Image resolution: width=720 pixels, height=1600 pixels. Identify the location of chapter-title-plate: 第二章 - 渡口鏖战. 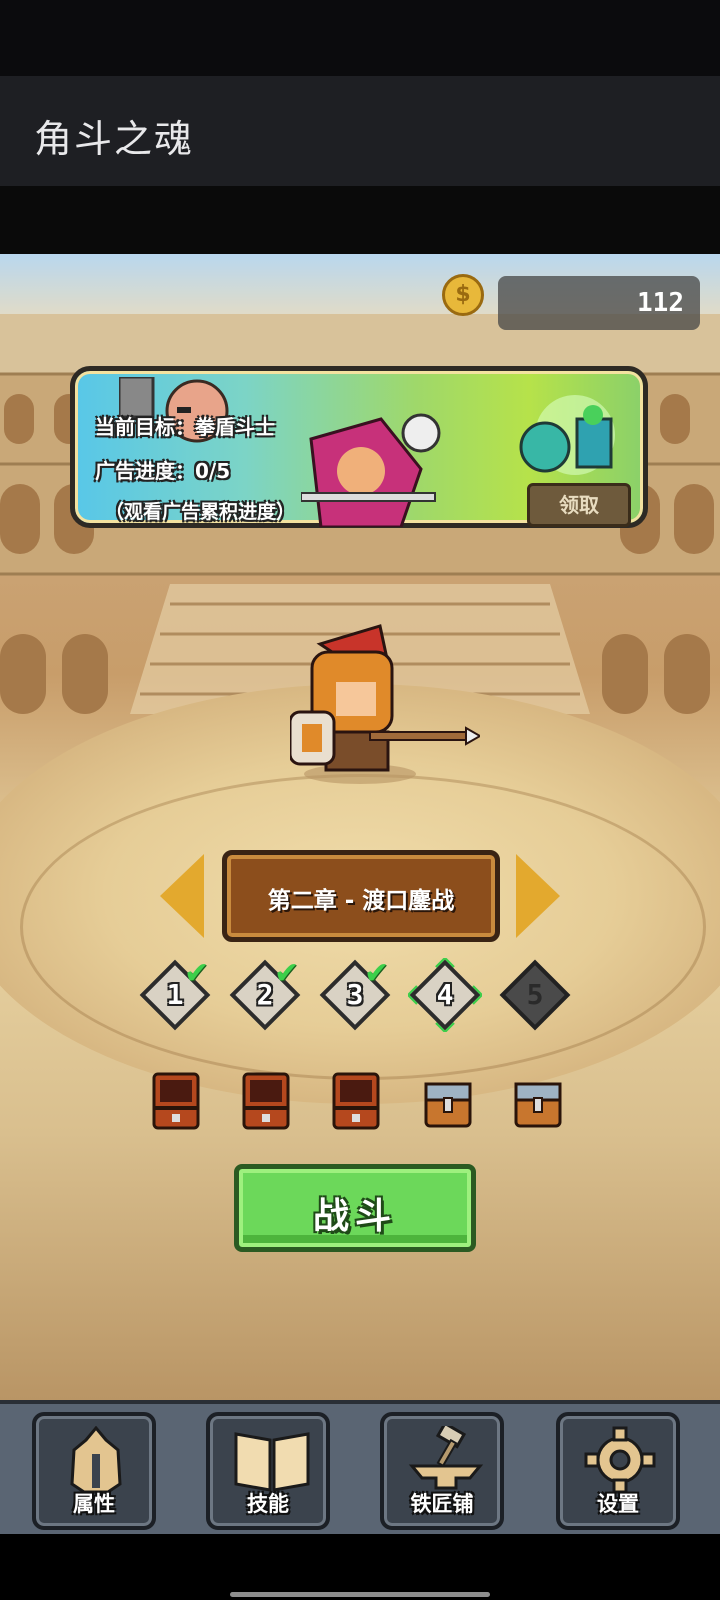
(361, 896).